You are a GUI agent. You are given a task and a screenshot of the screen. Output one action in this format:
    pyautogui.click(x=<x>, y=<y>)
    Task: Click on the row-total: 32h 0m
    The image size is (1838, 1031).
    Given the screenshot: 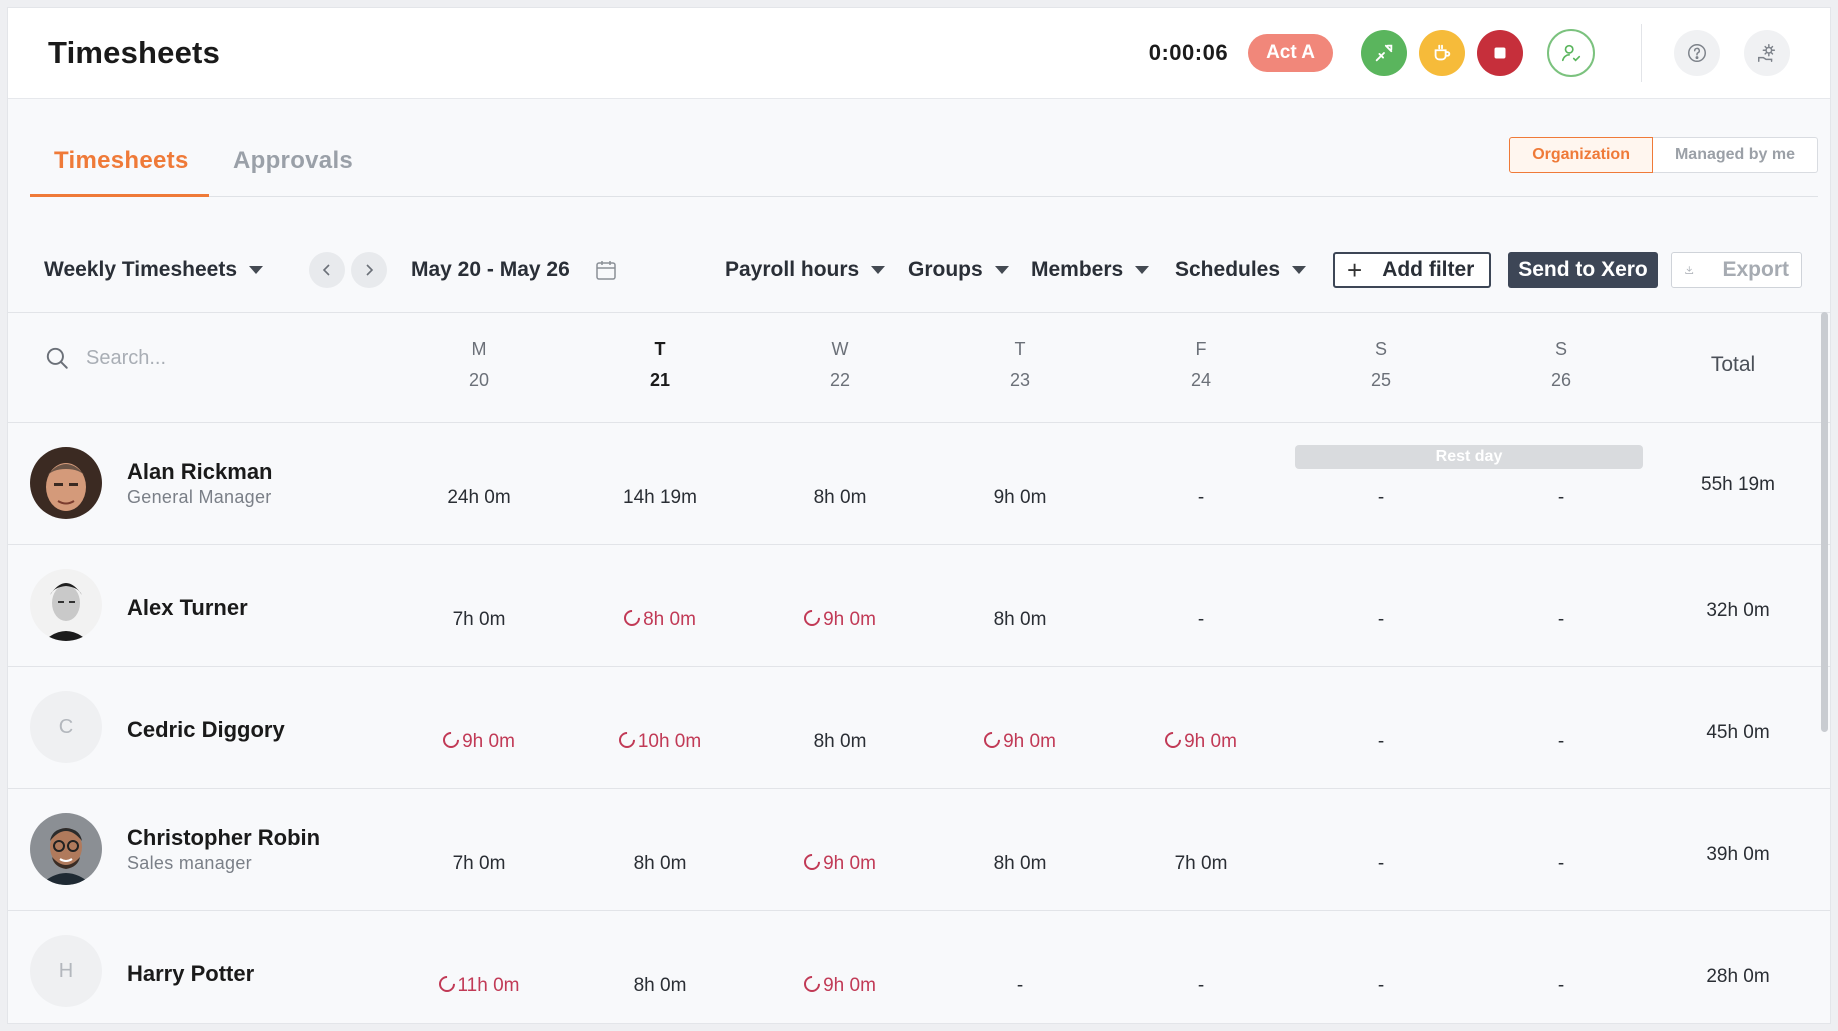 What is the action you would take?
    pyautogui.click(x=1738, y=610)
    